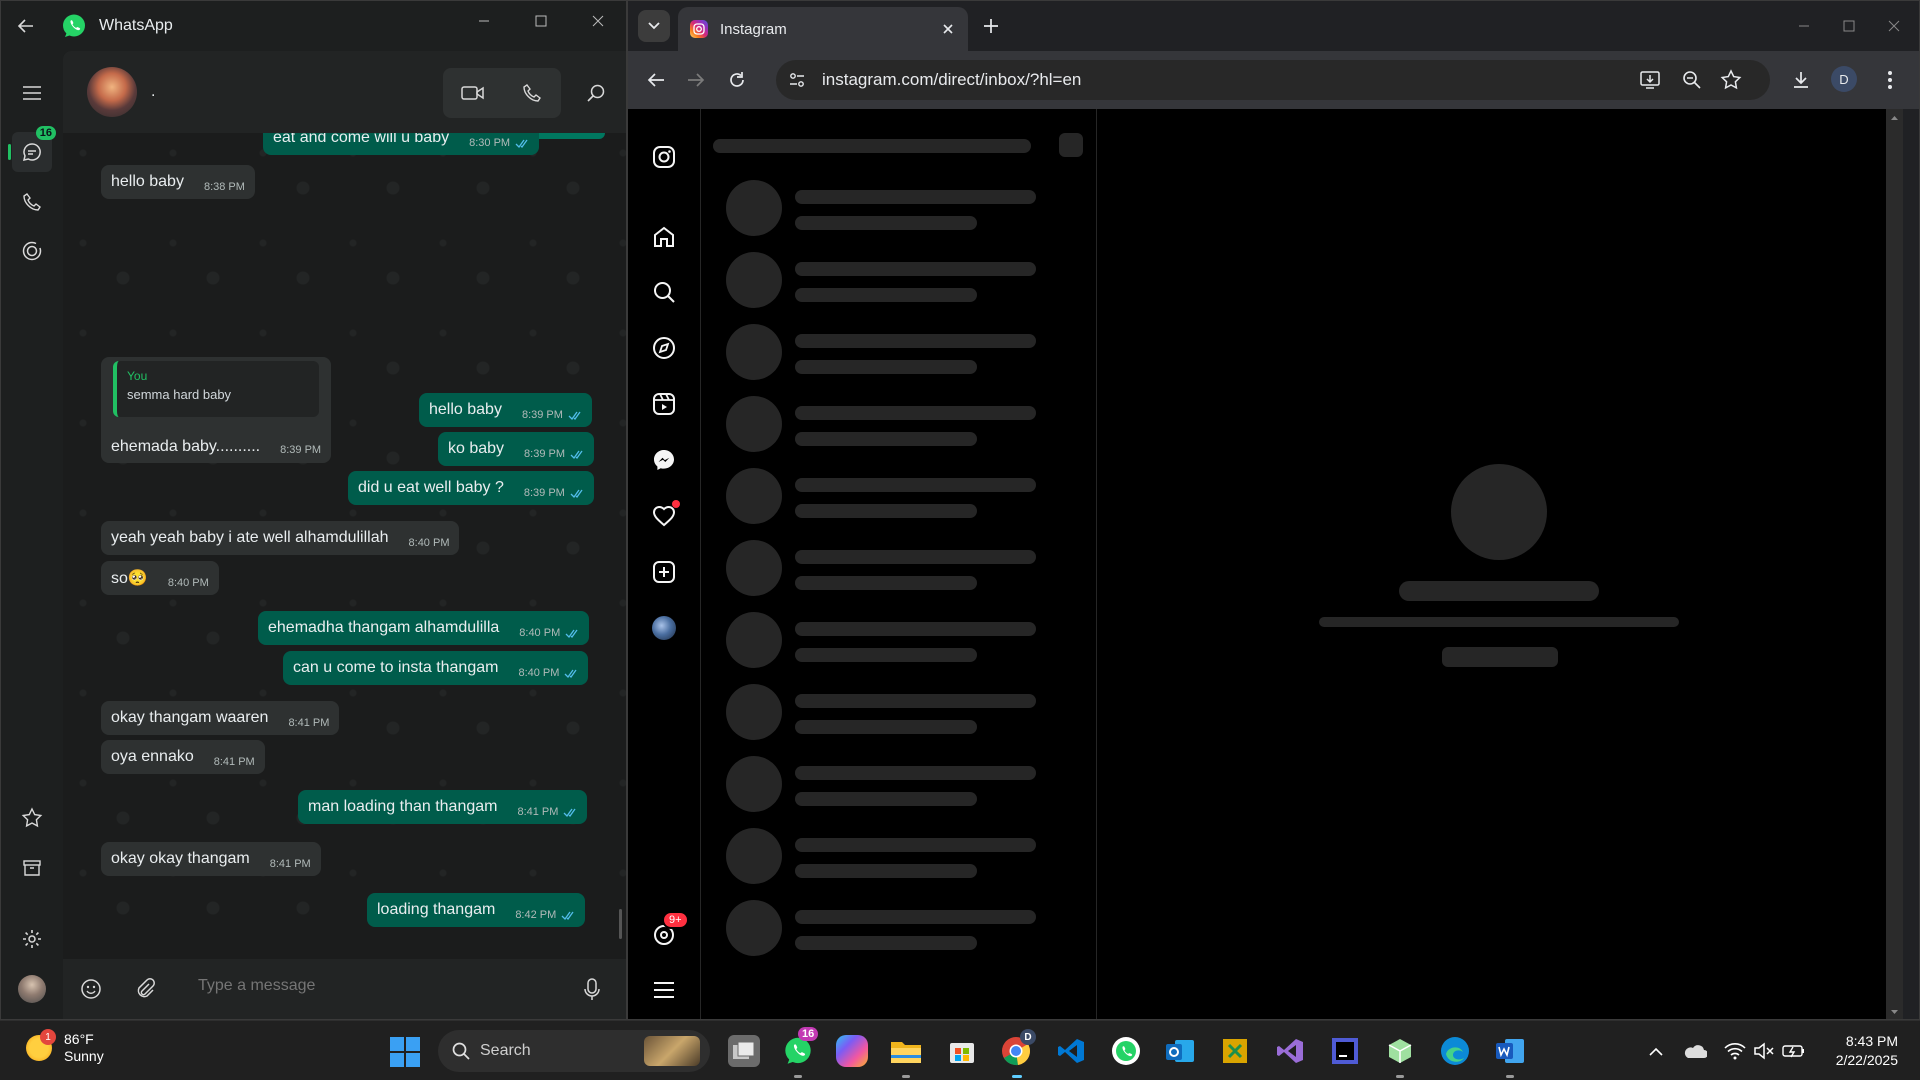 The width and height of the screenshot is (1920, 1080). What do you see at coordinates (516, 449) in the screenshot?
I see `outgoing-message: ko baby 8:39 PM` at bounding box center [516, 449].